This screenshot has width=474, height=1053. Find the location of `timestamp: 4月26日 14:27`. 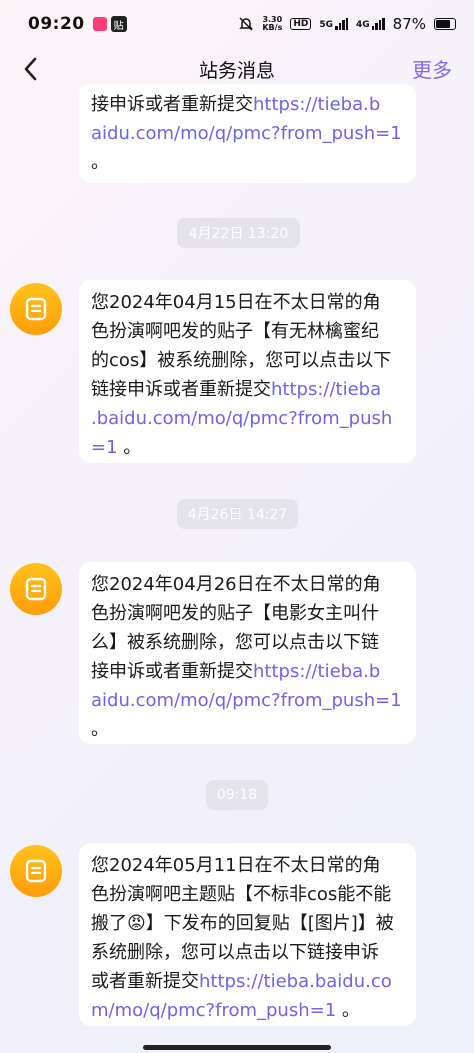

timestamp: 4月26日 14:27 is located at coordinates (237, 514).